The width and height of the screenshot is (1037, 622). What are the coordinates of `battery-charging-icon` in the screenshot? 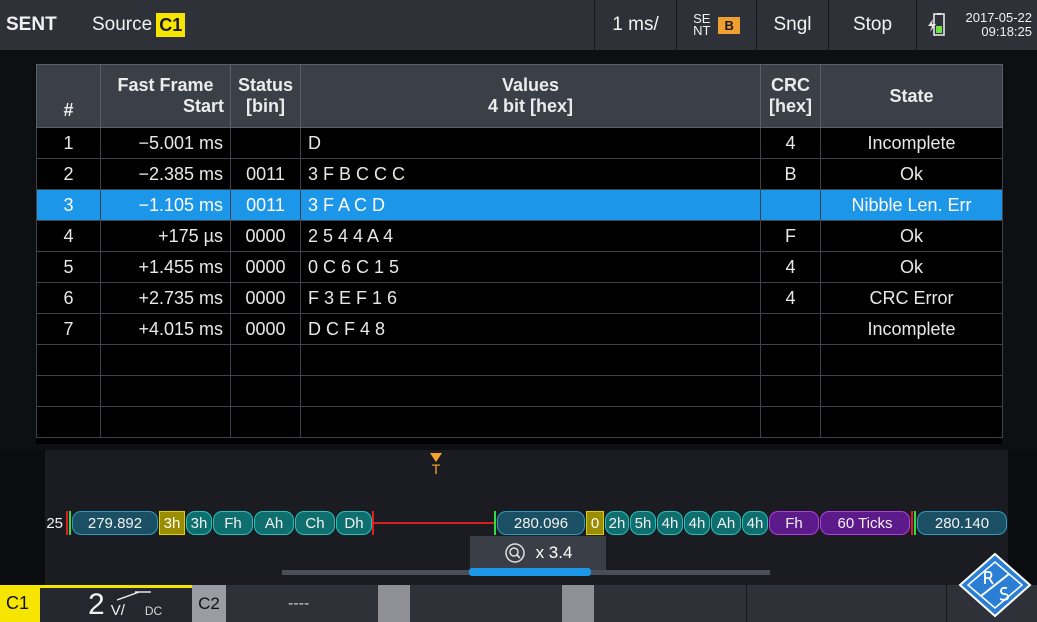 It's located at (936, 24).